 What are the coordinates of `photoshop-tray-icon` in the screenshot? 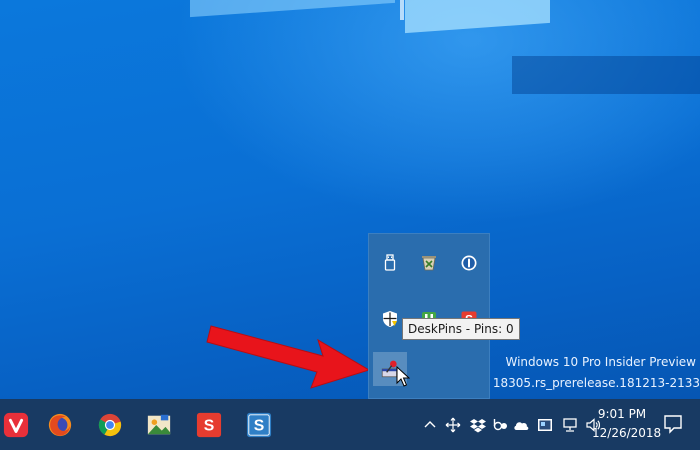 It's located at (545, 425).